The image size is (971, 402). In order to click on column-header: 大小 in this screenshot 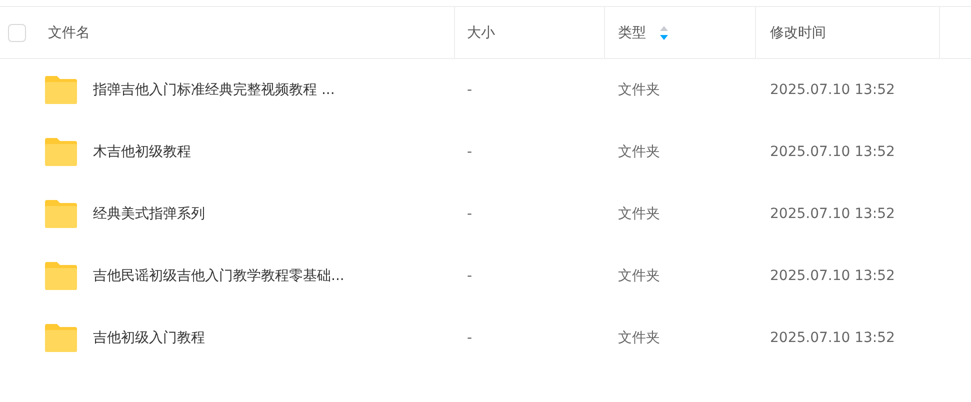, I will do `click(481, 33)`.